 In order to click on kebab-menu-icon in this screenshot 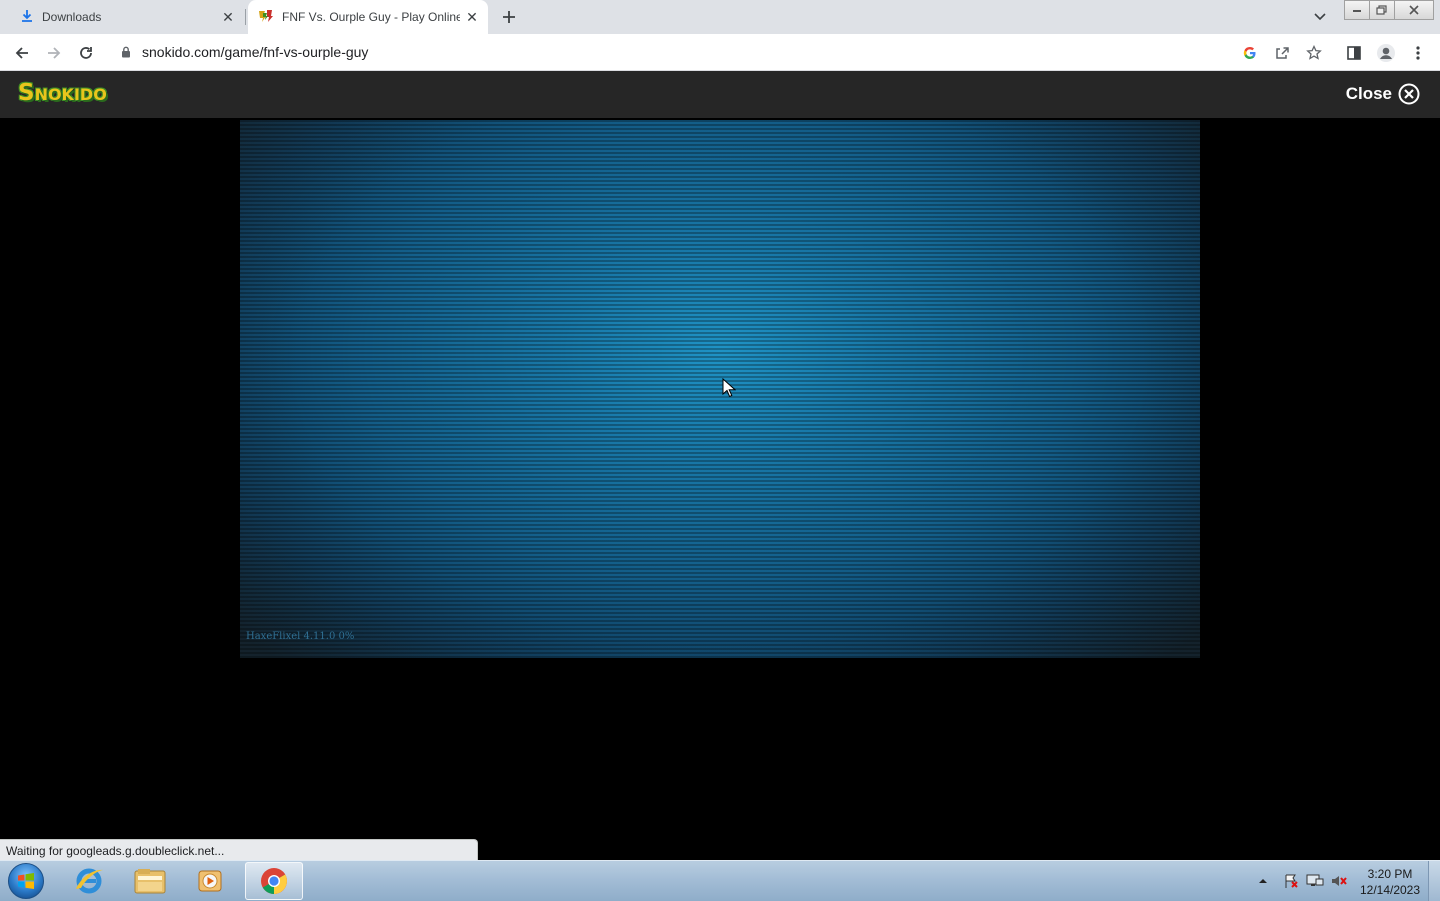, I will do `click(1418, 53)`.